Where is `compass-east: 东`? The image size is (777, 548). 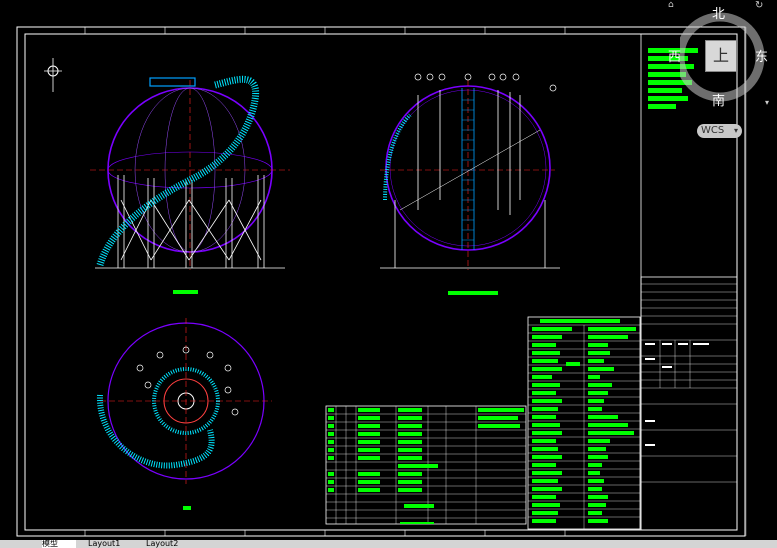
compass-east: 东 is located at coordinates (761, 57).